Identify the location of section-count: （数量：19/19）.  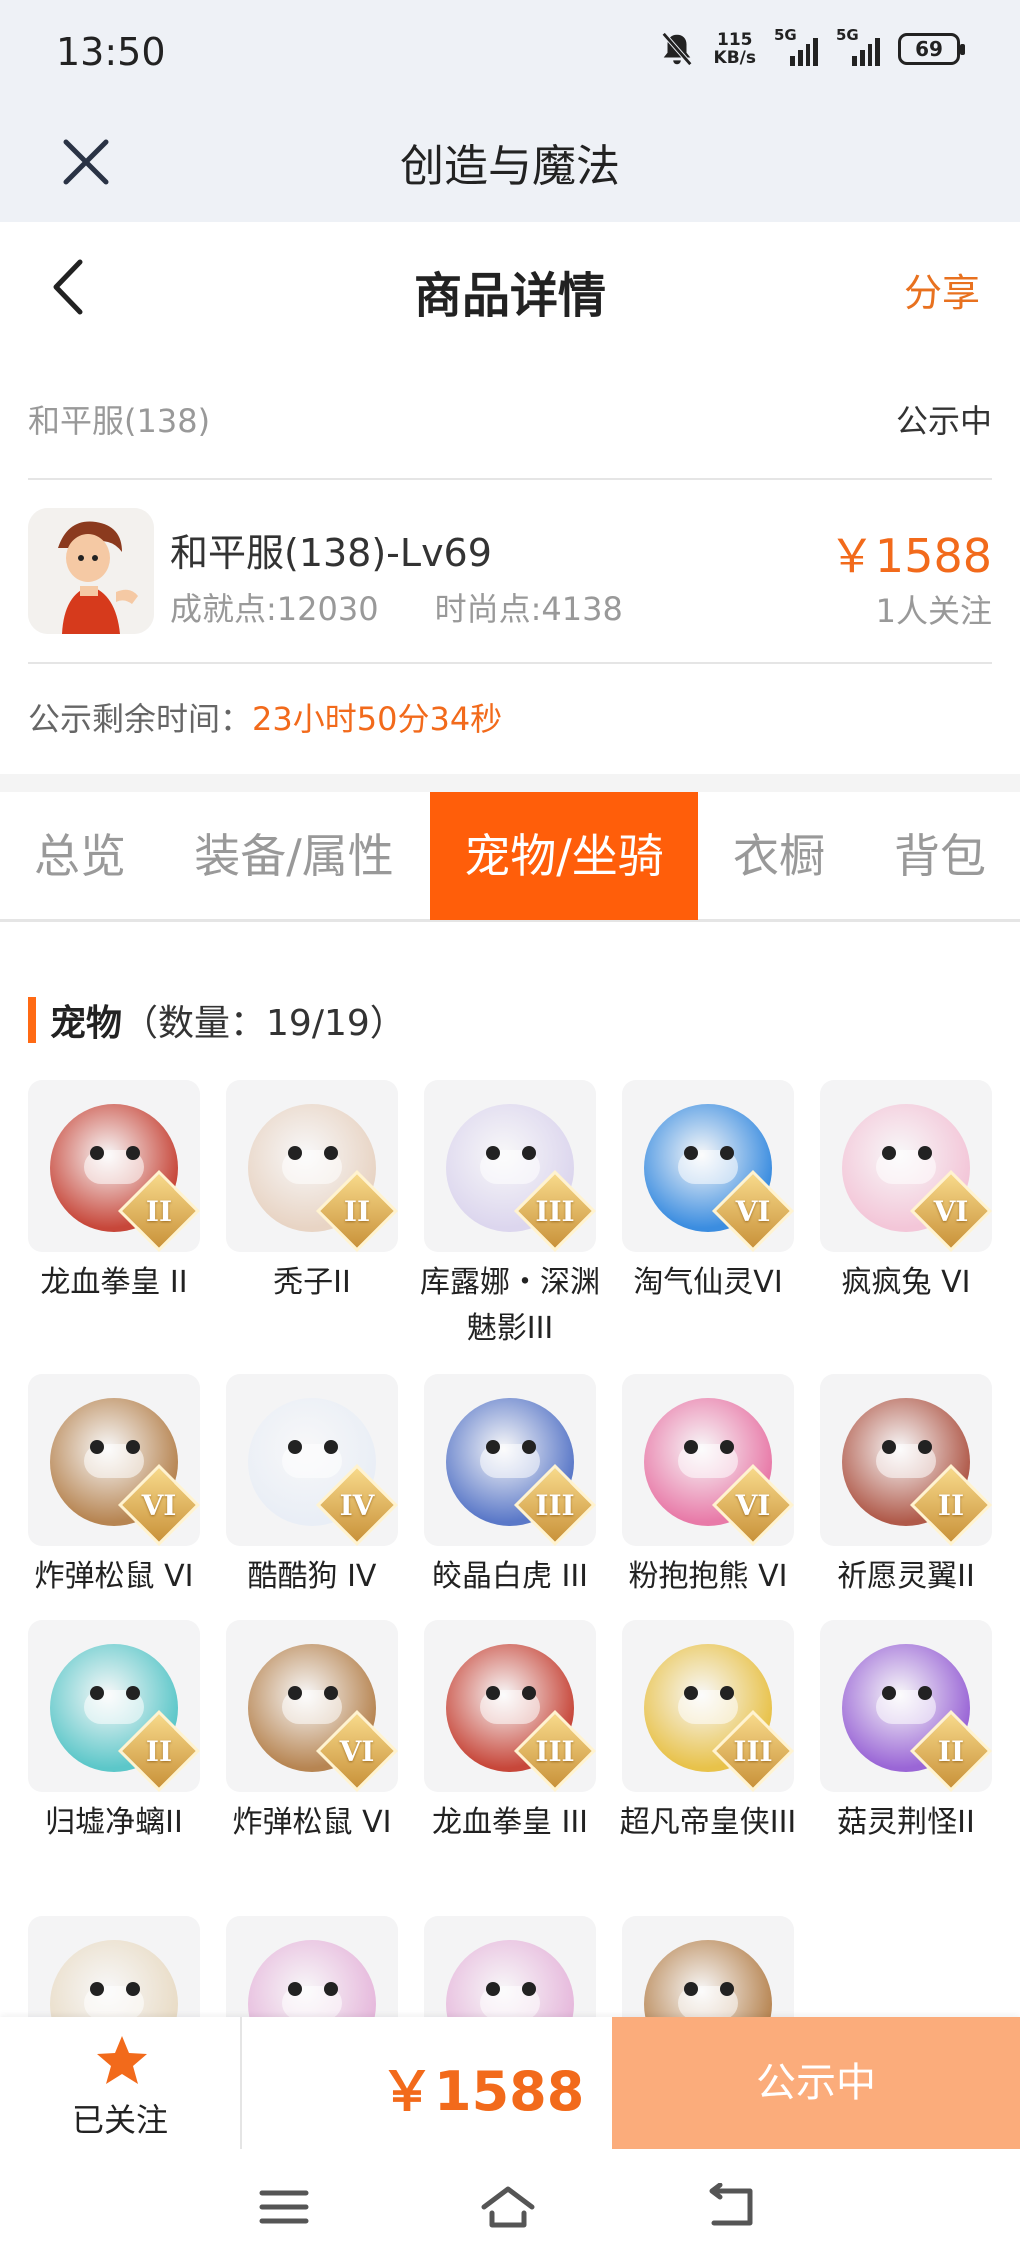
(264, 1023).